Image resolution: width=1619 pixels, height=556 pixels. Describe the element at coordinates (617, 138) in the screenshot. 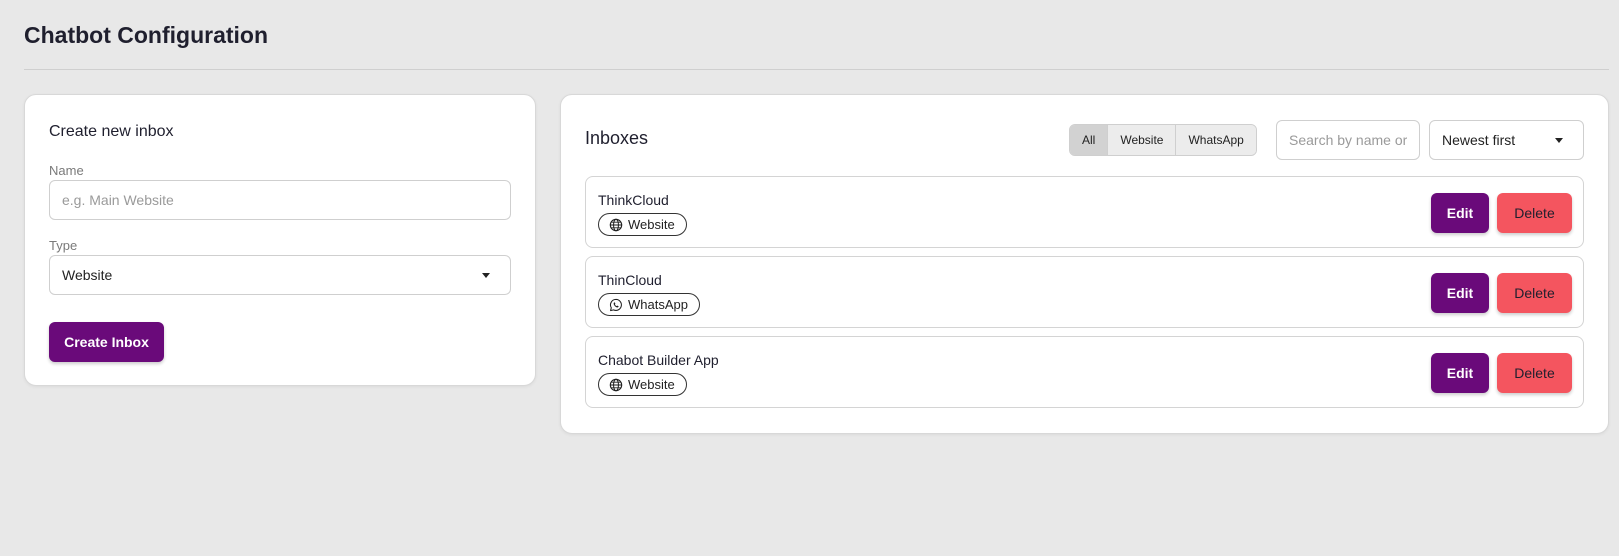

I see `inboxes-heading: Inboxes` at that location.